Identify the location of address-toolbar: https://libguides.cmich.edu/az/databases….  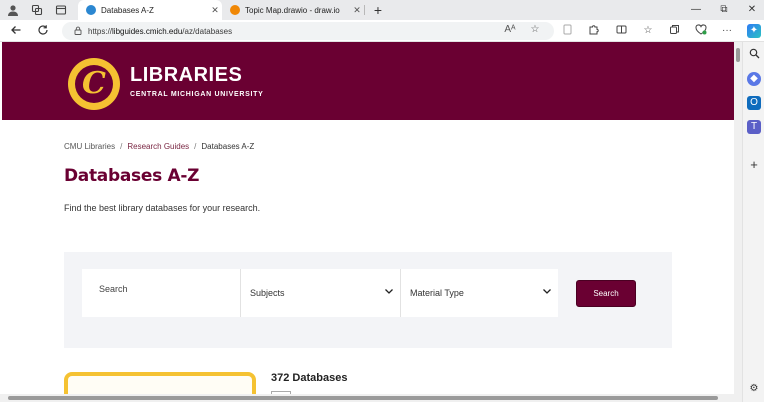
(382, 31).